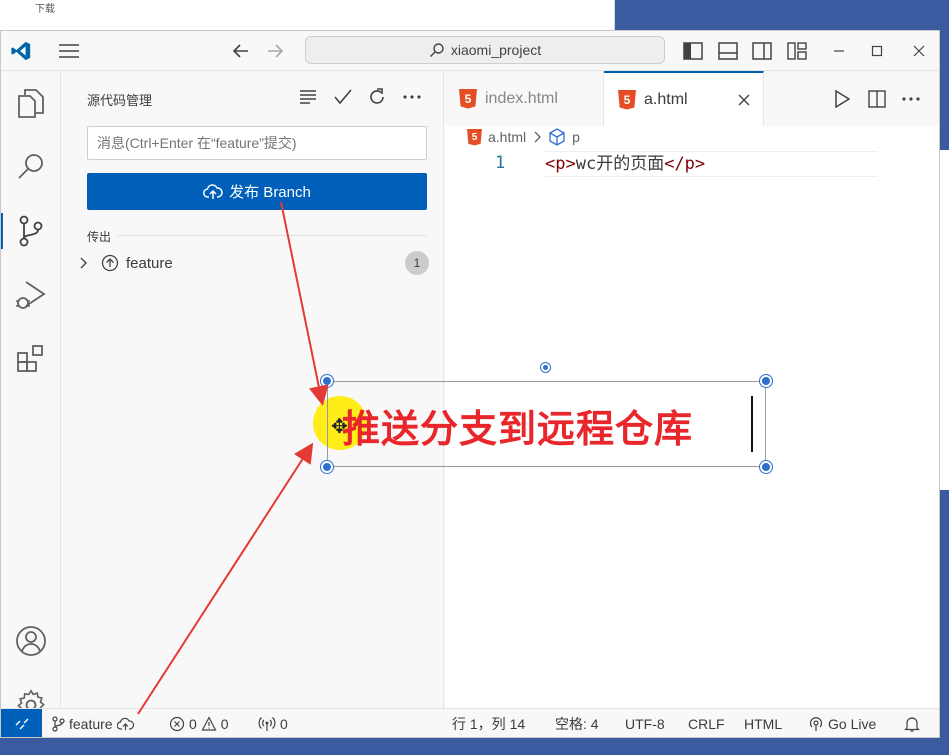 This screenshot has width=949, height=755. I want to click on branch-name: feature, so click(91, 724).